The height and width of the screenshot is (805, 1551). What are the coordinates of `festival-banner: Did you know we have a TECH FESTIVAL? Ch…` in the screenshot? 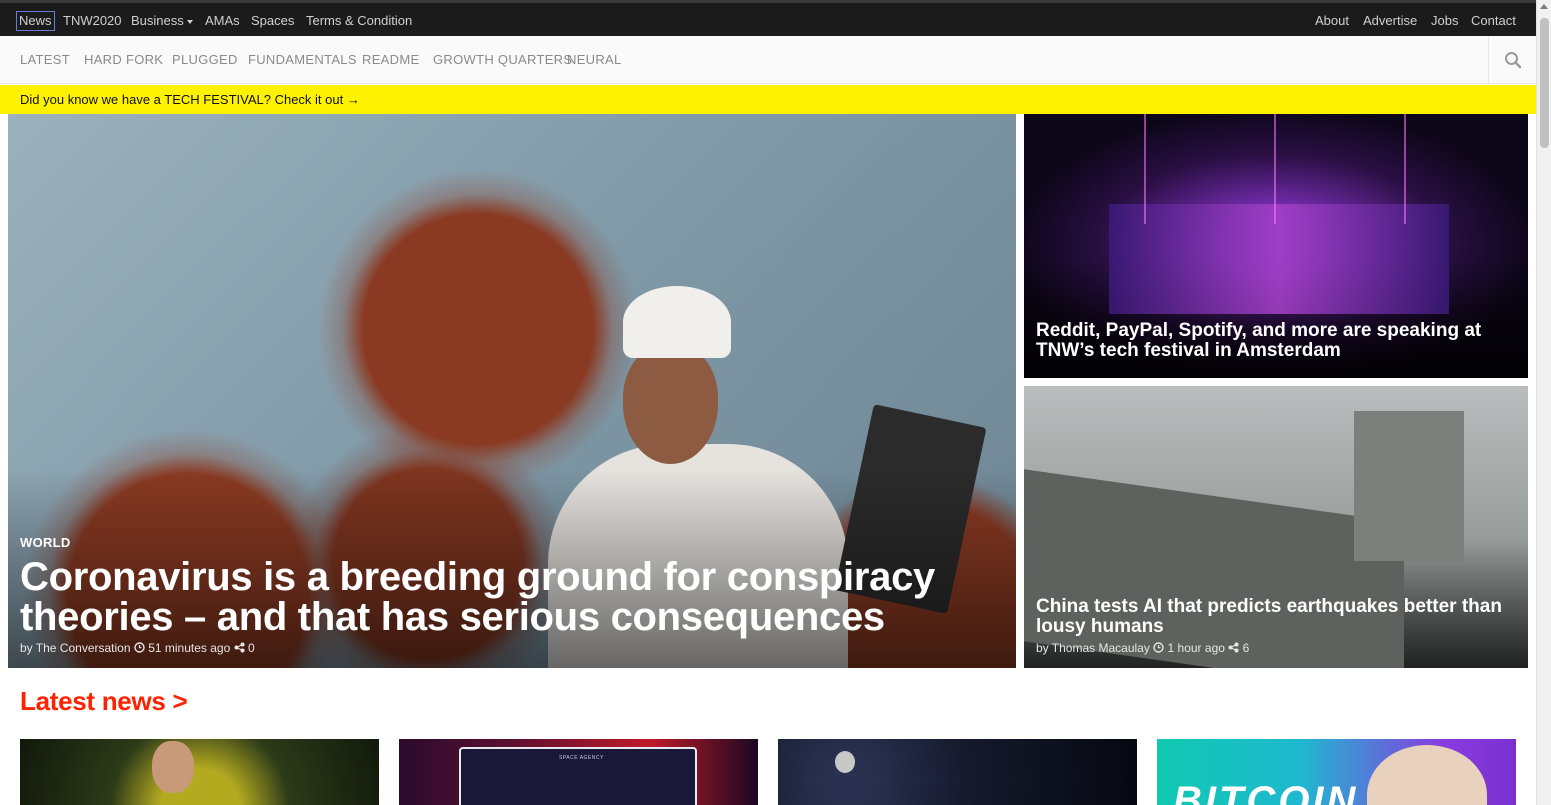 It's located at (768, 99).